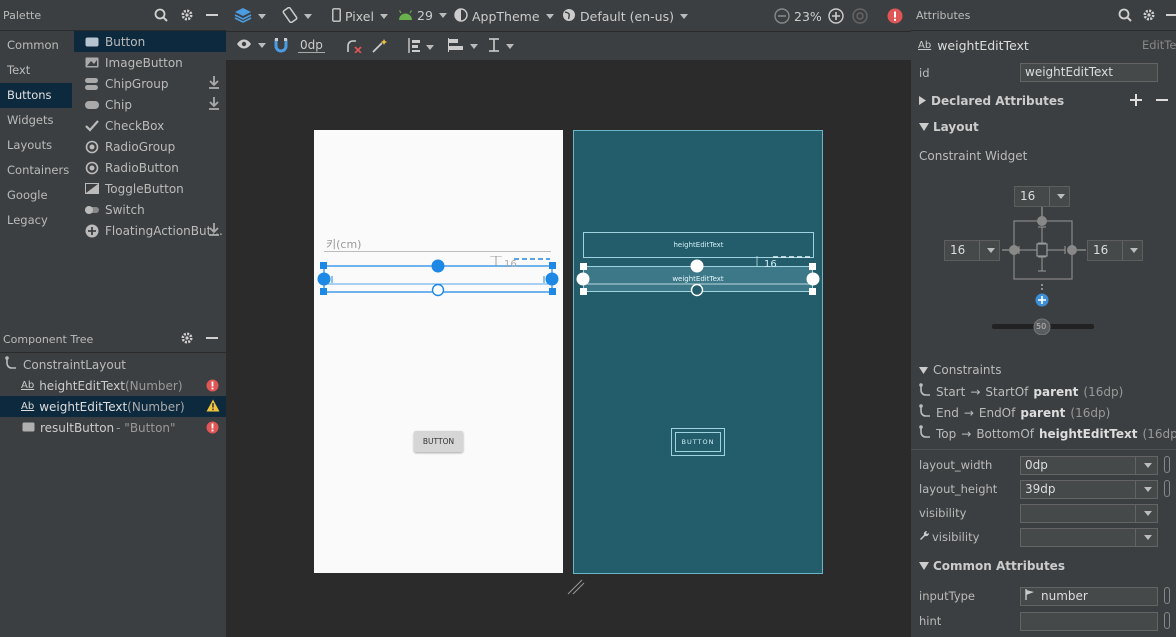 Image resolution: width=1176 pixels, height=637 pixels. Describe the element at coordinates (244, 45) in the screenshot. I see `eye-icon` at that location.